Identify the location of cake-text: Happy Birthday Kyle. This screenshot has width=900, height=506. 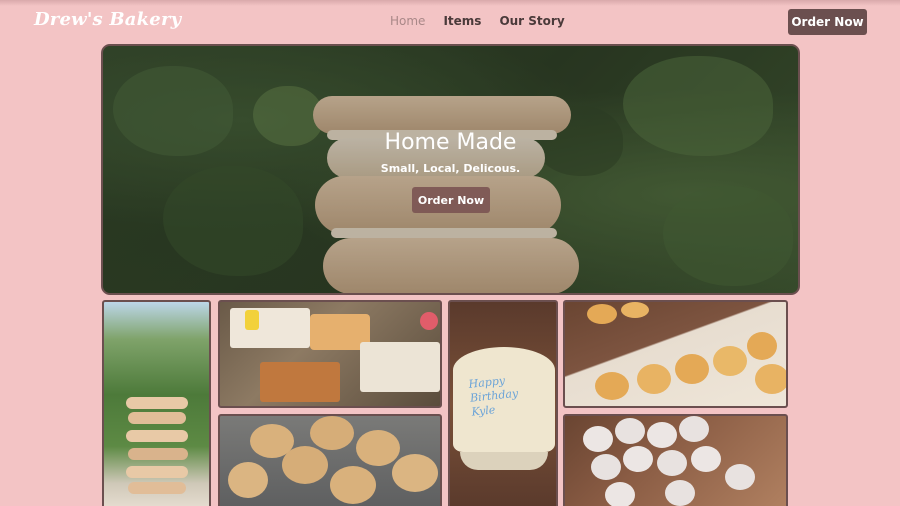
(493, 396).